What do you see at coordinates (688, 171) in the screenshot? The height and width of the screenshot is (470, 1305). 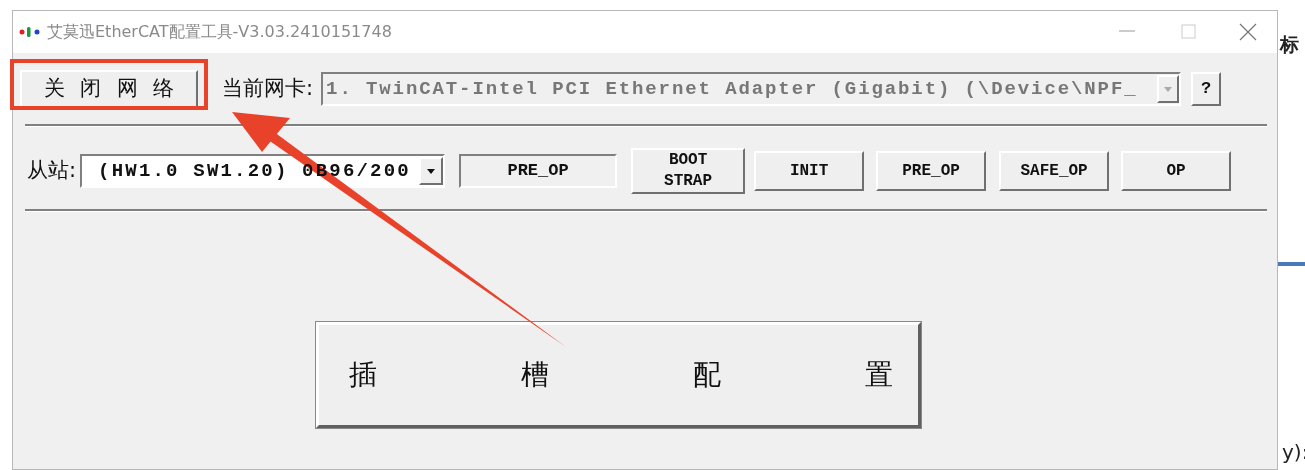 I see `state-button: BOOT STRAP` at bounding box center [688, 171].